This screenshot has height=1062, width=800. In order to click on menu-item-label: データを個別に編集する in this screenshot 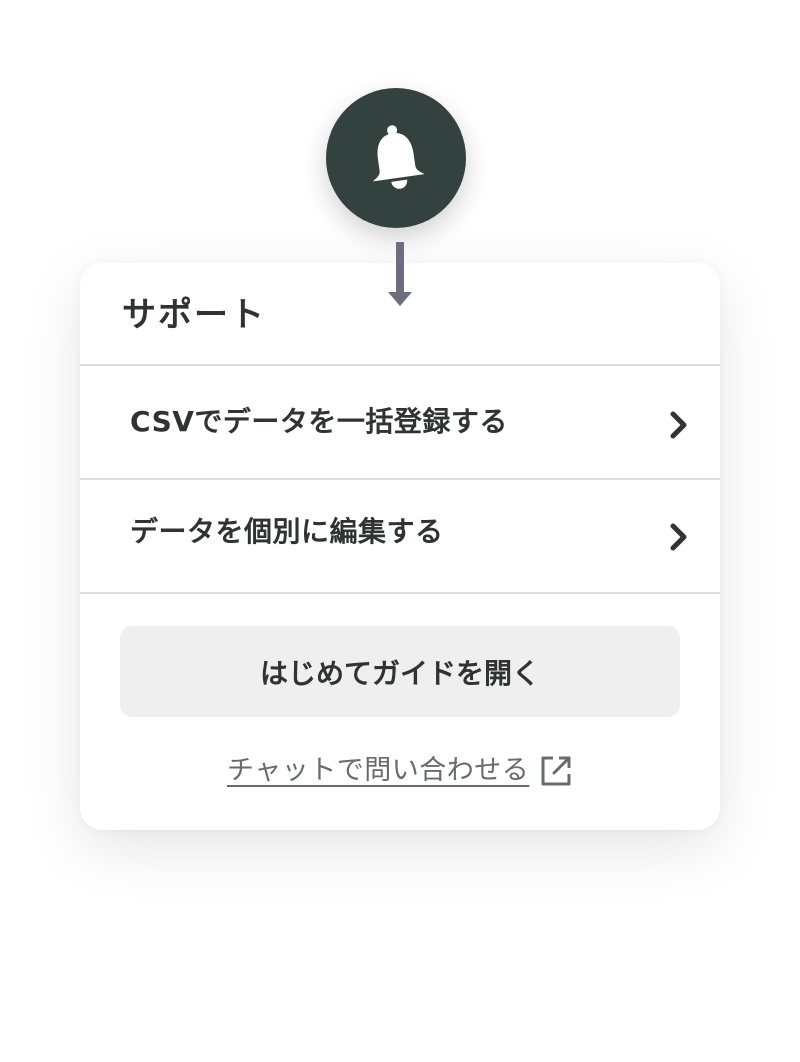, I will do `click(287, 531)`.